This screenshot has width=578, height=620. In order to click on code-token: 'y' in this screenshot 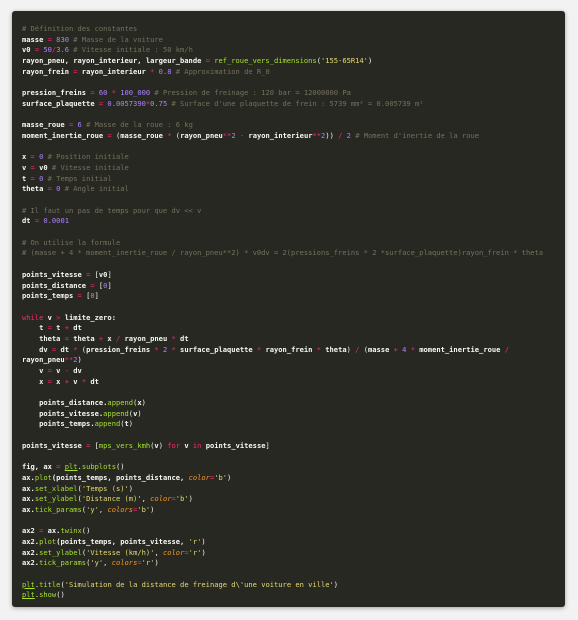, I will do `click(92, 509)`.